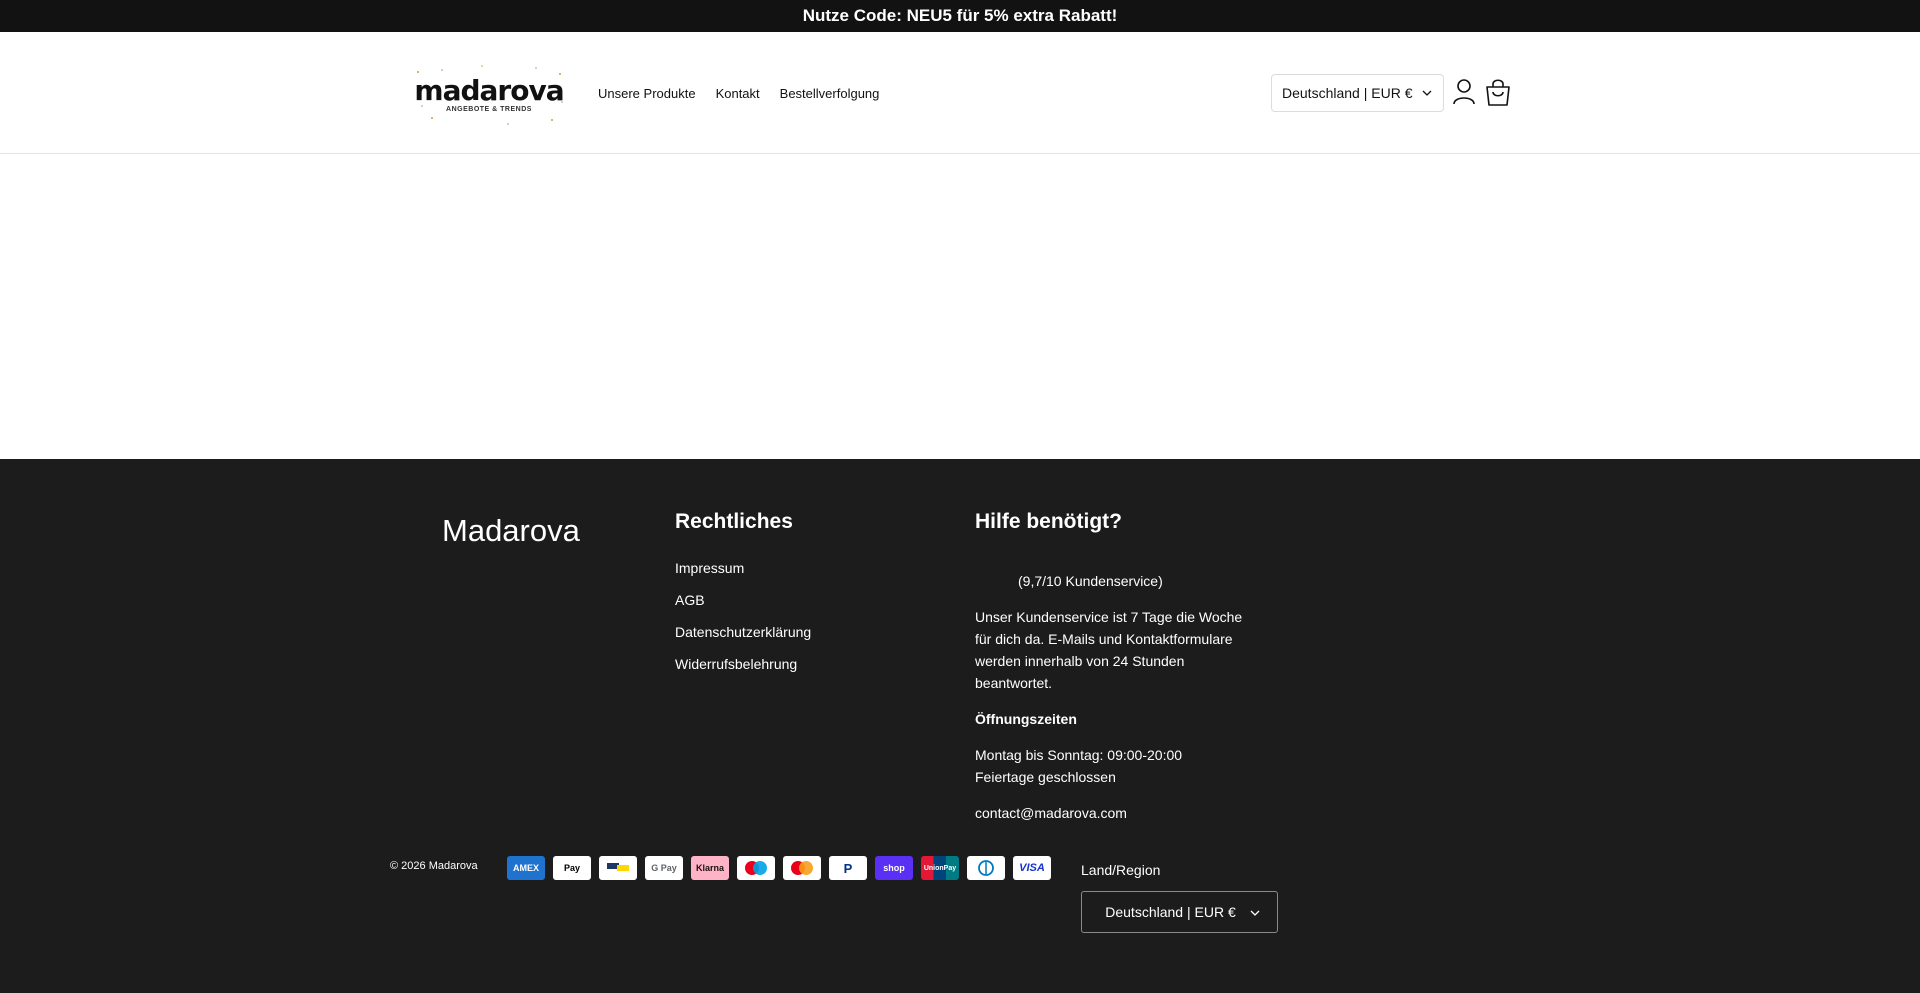  What do you see at coordinates (848, 868) in the screenshot?
I see `paypal-icon: P` at bounding box center [848, 868].